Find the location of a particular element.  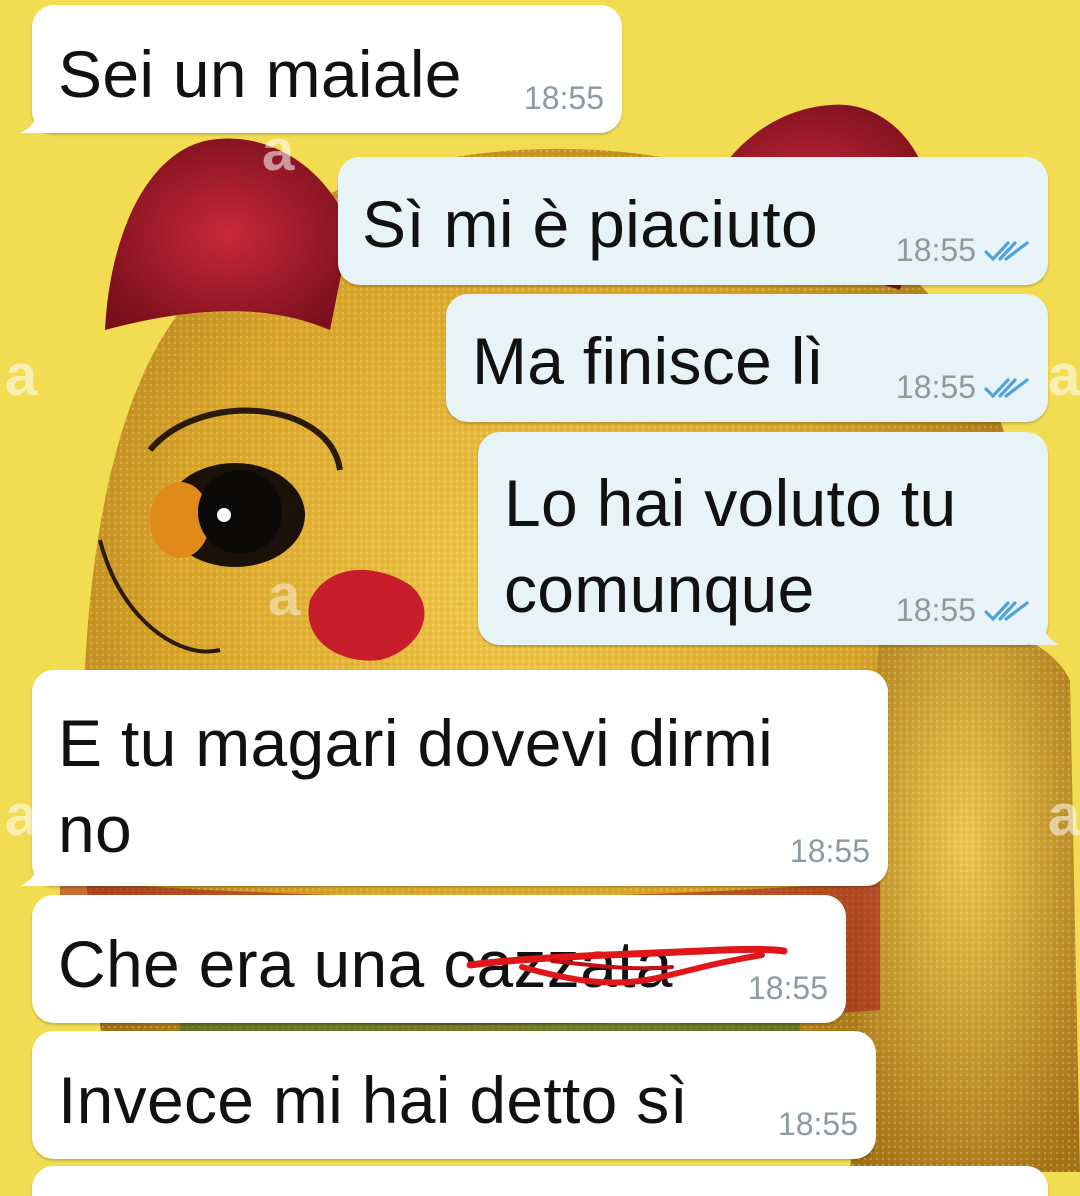

message-bubble-outgoing: Ma finisce lì 18:55 is located at coordinates (747, 358).